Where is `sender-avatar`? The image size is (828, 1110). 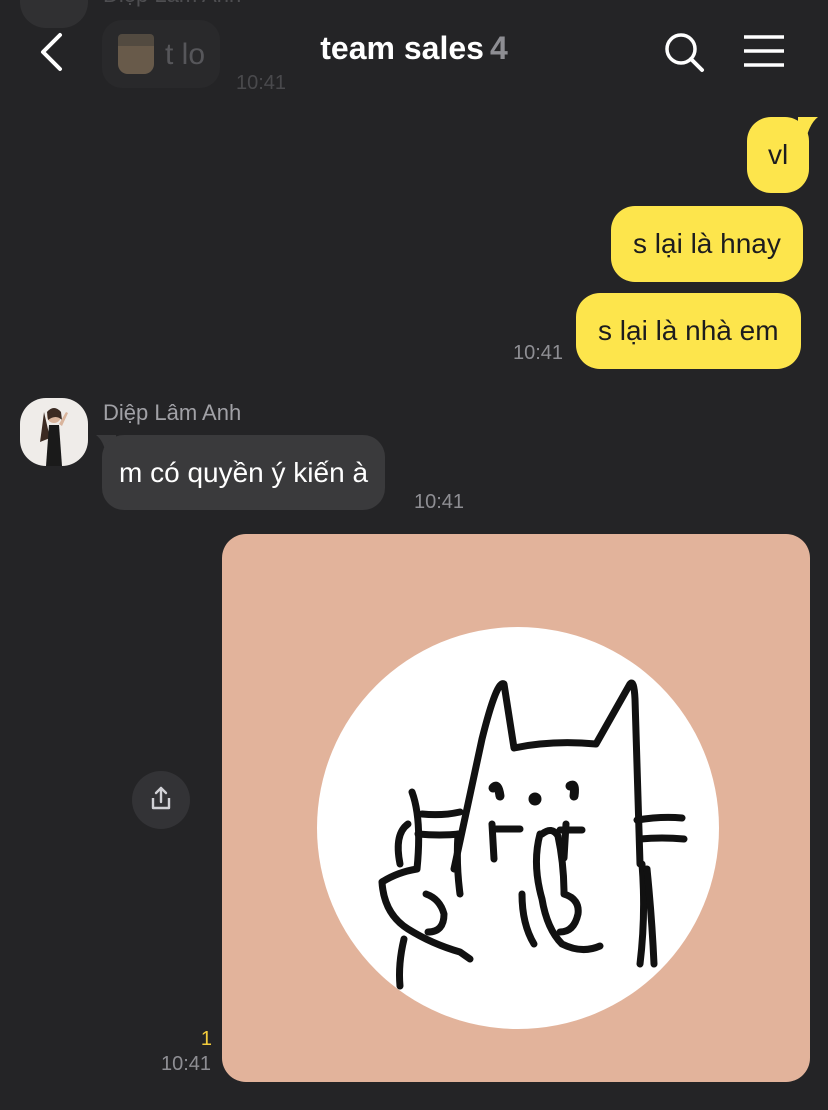 sender-avatar is located at coordinates (54, 432).